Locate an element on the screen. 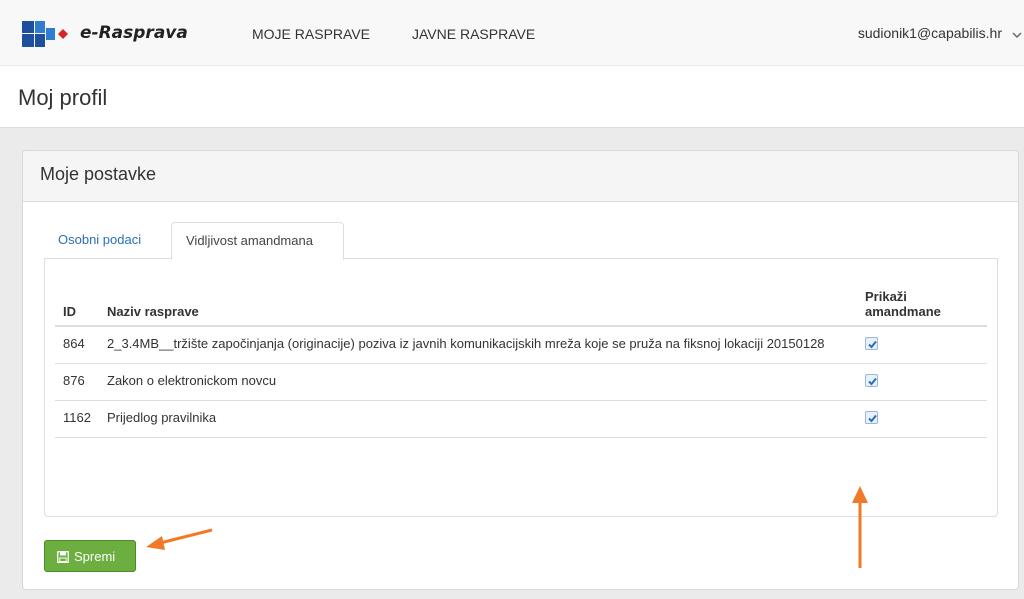  row-name: Prijedlog pravilnika is located at coordinates (478, 419).